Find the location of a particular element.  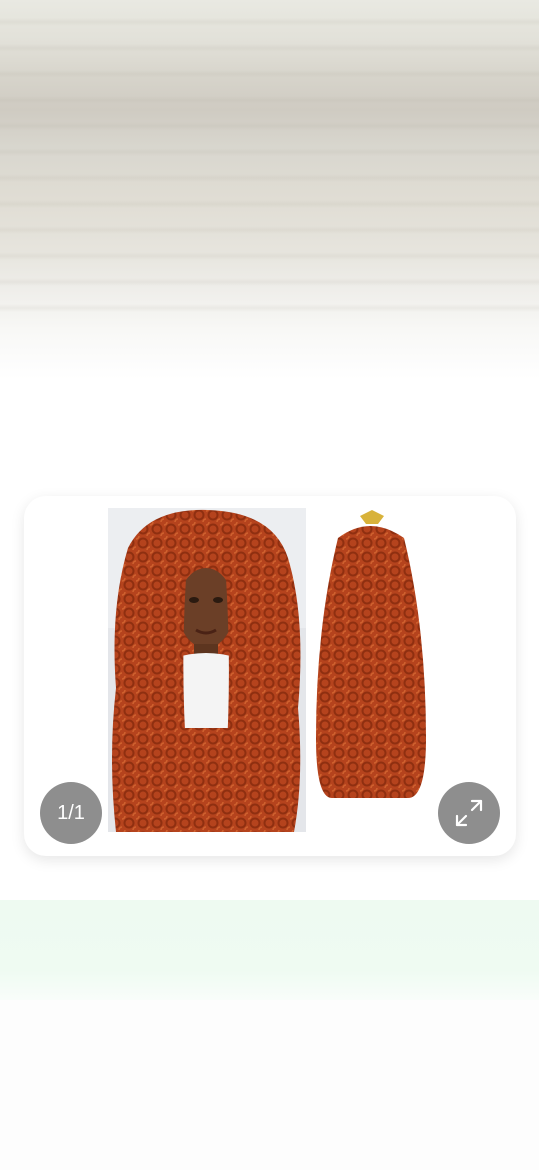

image-counter-badge: 1/1 is located at coordinates (71, 813).